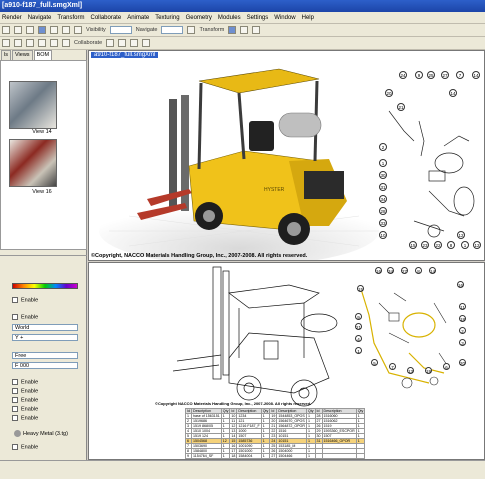  What do you see at coordinates (232, 30) in the screenshot?
I see `transform-icon` at bounding box center [232, 30].